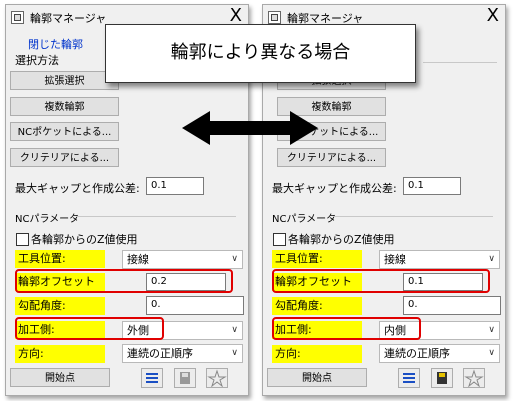 The height and width of the screenshot is (401, 515). I want to click on left-title: 輪郭マネージャ, so click(68, 18).